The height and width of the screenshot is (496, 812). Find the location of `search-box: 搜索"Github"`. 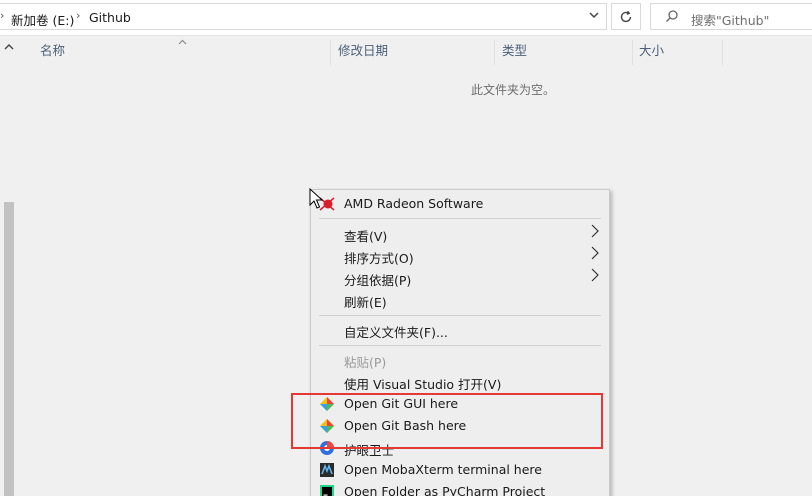

search-box: 搜索"Github" is located at coordinates (731, 16).